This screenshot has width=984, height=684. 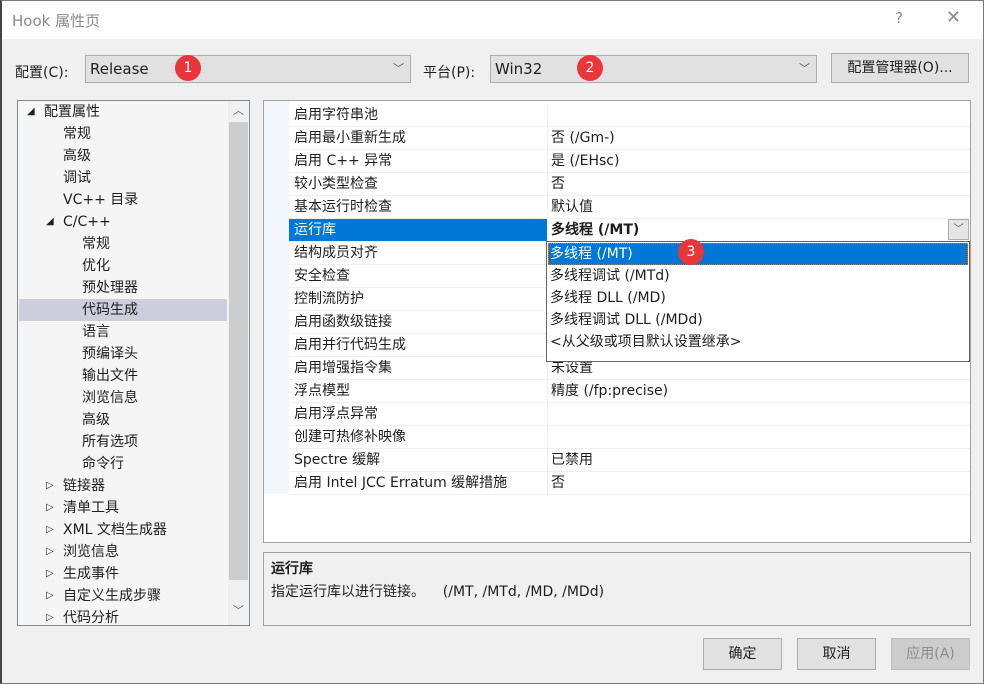 What do you see at coordinates (42, 73) in the screenshot?
I see `config-label: 配置(C):` at bounding box center [42, 73].